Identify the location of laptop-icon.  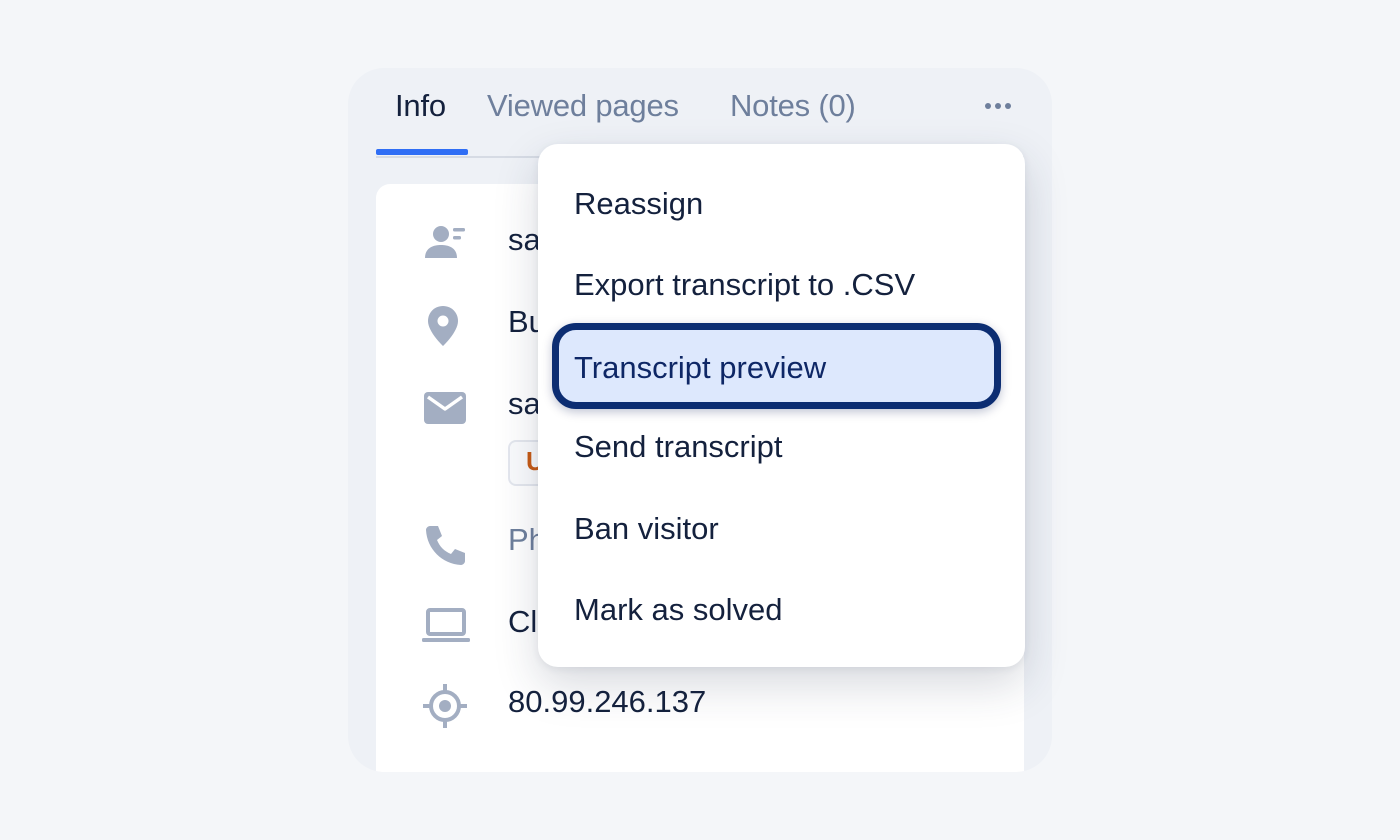
(446, 625).